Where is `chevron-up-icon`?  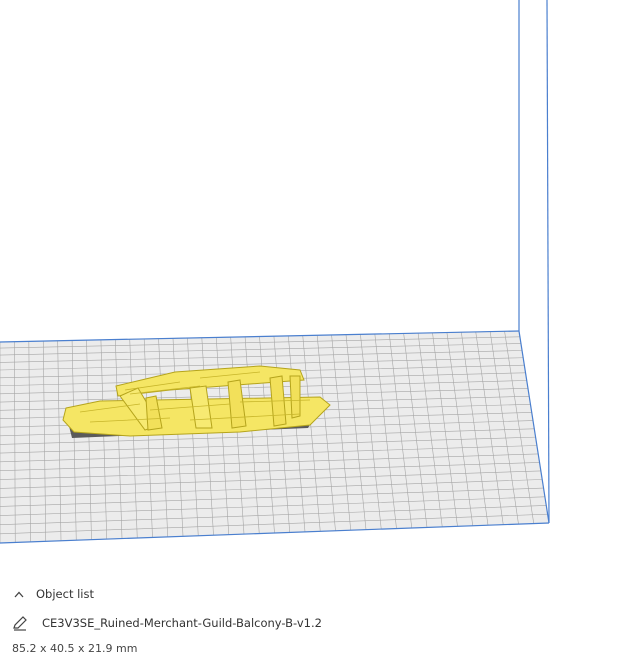 chevron-up-icon is located at coordinates (19, 594).